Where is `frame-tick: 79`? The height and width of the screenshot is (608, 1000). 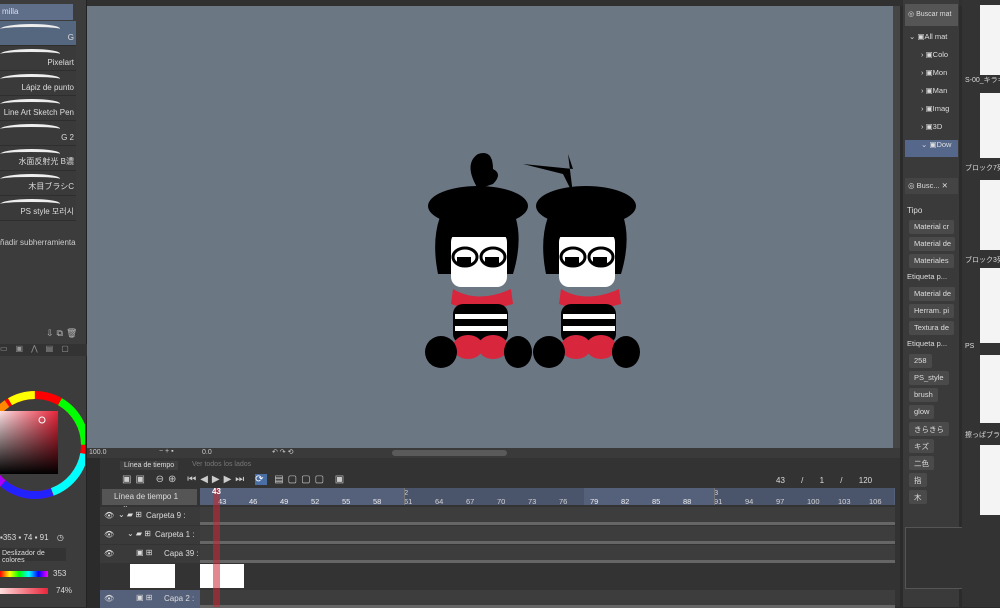 frame-tick: 79 is located at coordinates (594, 501).